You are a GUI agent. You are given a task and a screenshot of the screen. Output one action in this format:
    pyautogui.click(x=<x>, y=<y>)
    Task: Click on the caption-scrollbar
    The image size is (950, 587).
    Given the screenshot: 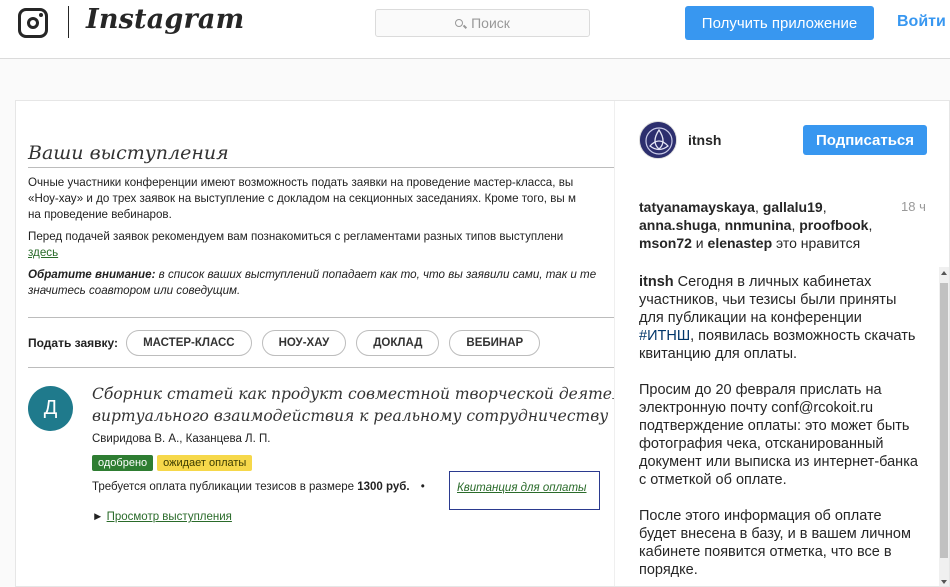 What is the action you would take?
    pyautogui.click(x=944, y=426)
    